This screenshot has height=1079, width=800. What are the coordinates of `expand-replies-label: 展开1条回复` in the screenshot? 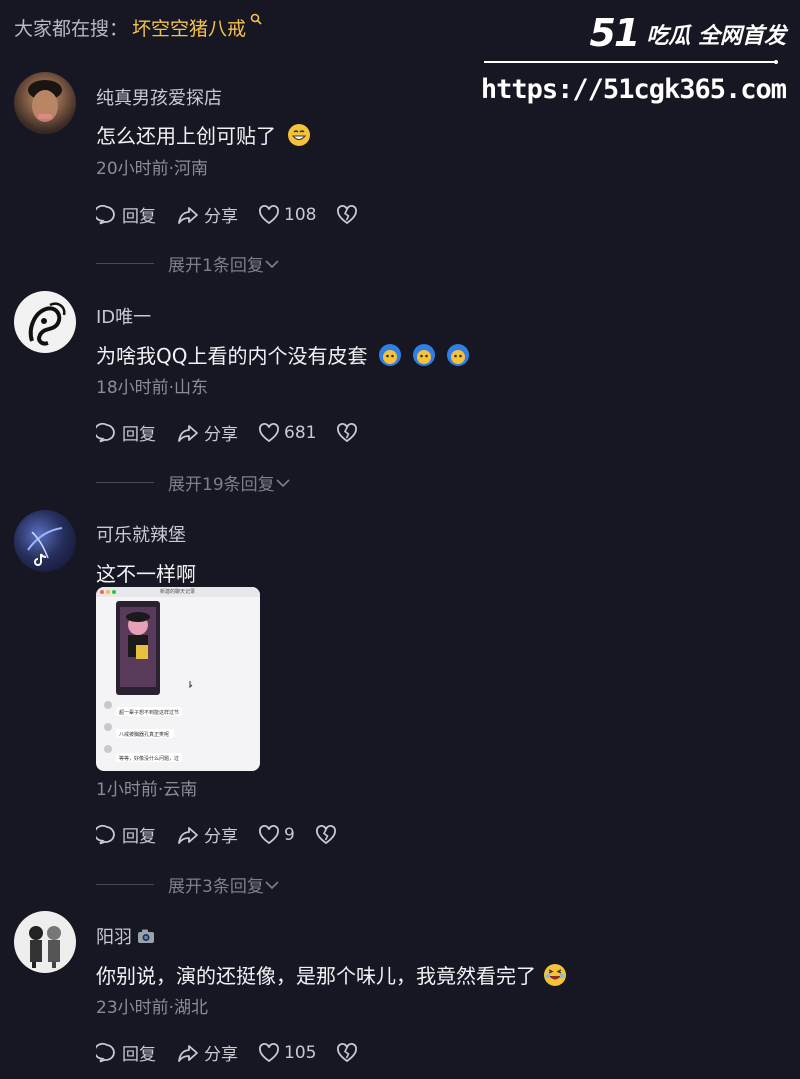 It's located at (216, 266).